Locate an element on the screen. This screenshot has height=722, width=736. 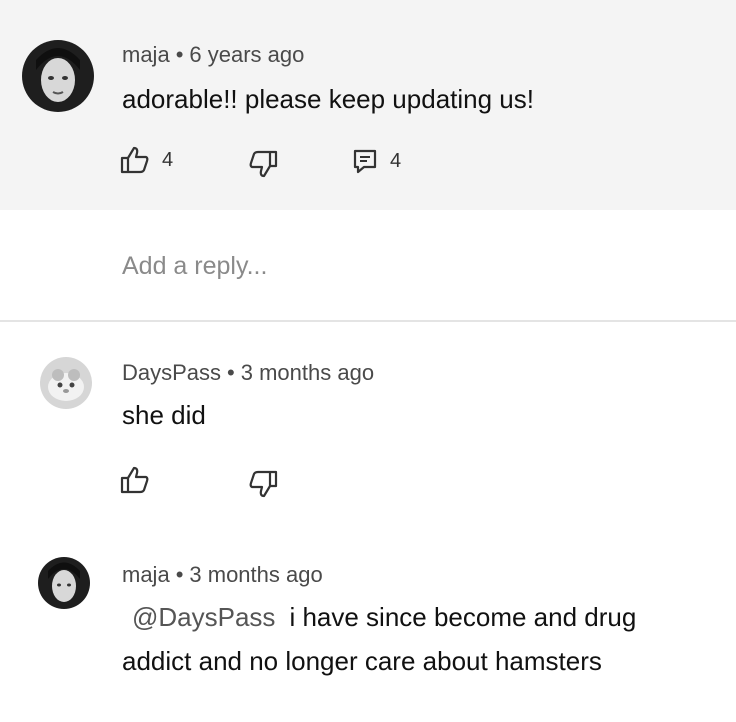
comment-text: @DaysPass i have since become and drug is located at coordinates (384, 617).